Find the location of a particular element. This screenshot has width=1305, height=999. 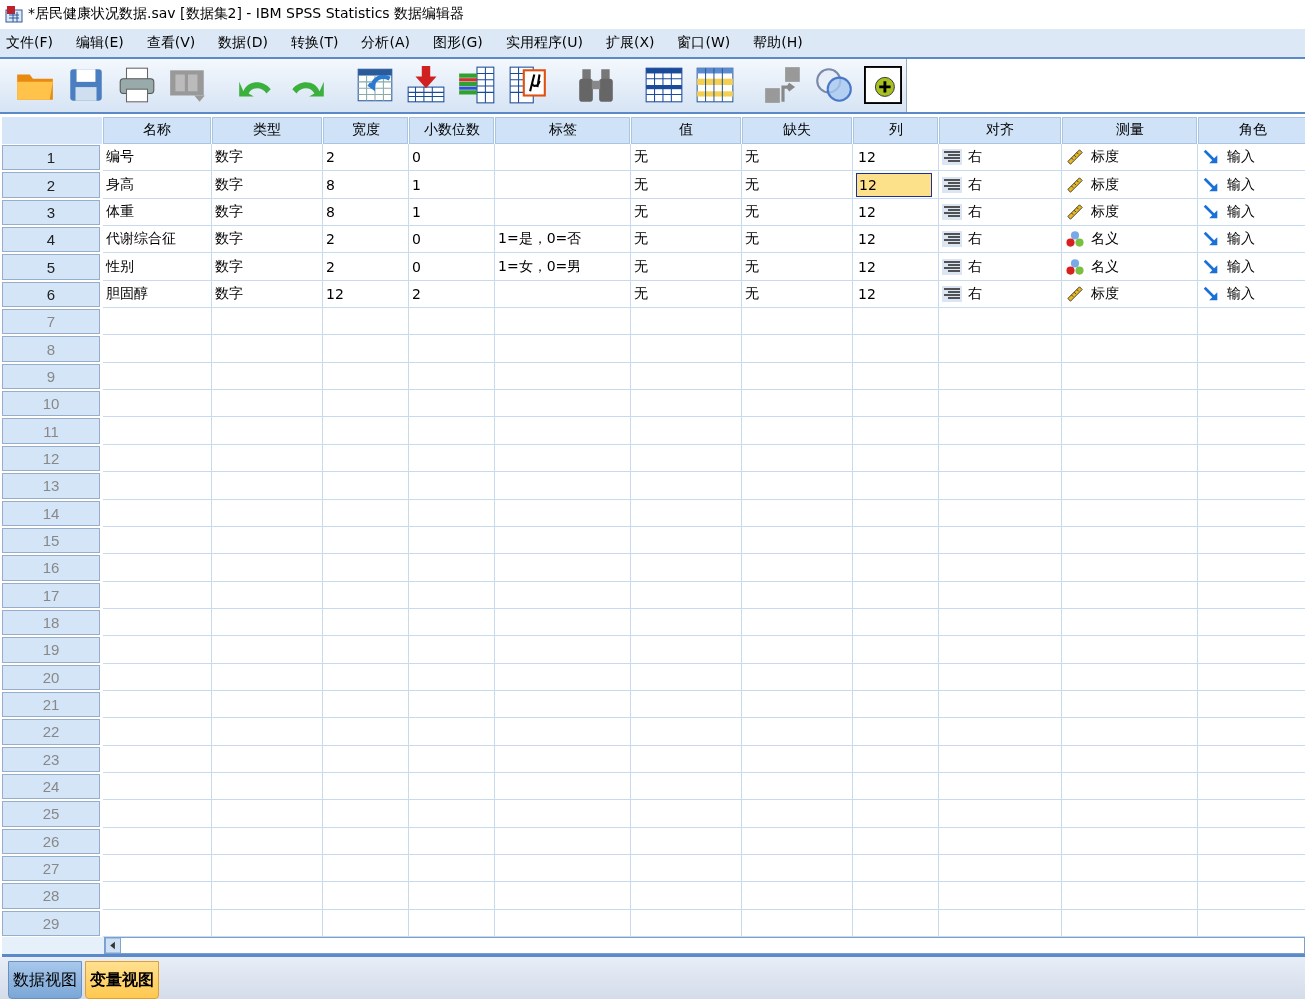

row-header: 1 is located at coordinates (51, 158).